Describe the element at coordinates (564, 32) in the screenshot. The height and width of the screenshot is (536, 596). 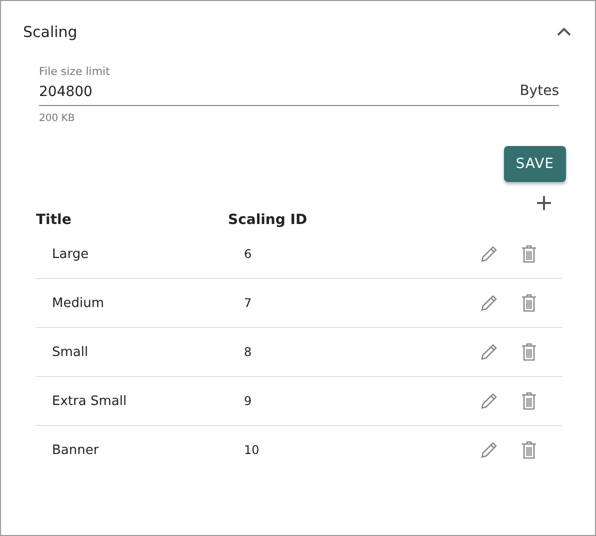
I see `chevron-icon` at that location.